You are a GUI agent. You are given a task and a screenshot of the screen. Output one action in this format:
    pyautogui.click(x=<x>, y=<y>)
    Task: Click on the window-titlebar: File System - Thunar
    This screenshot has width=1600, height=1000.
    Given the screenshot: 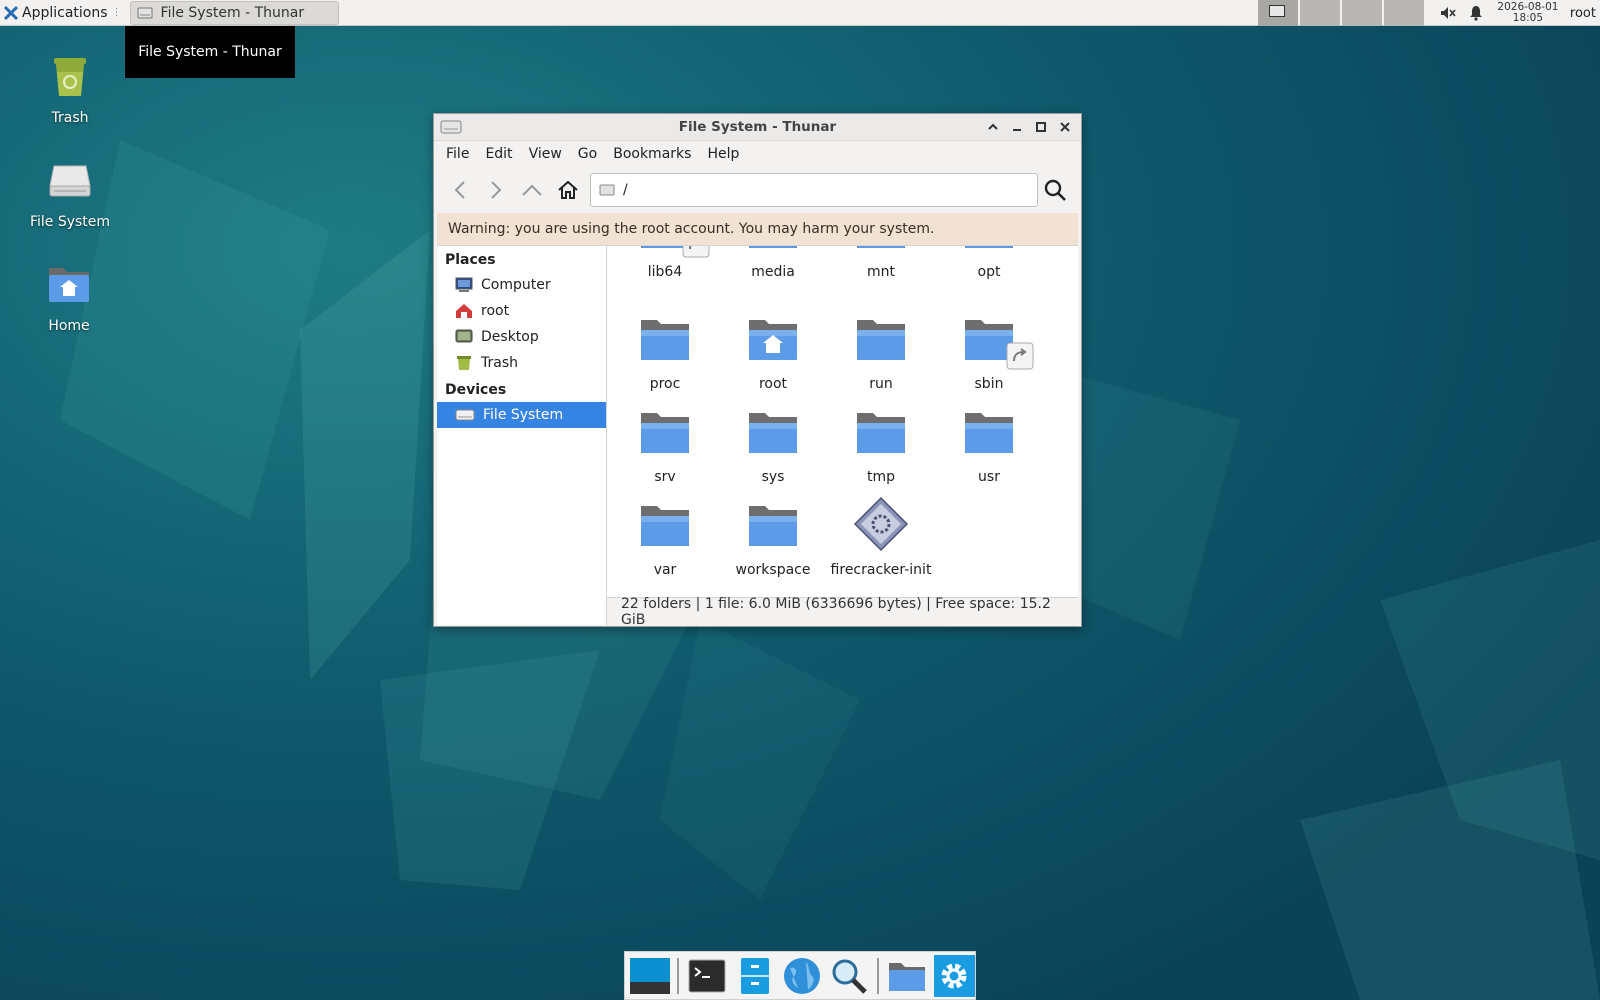 What is the action you would take?
    pyautogui.click(x=757, y=127)
    